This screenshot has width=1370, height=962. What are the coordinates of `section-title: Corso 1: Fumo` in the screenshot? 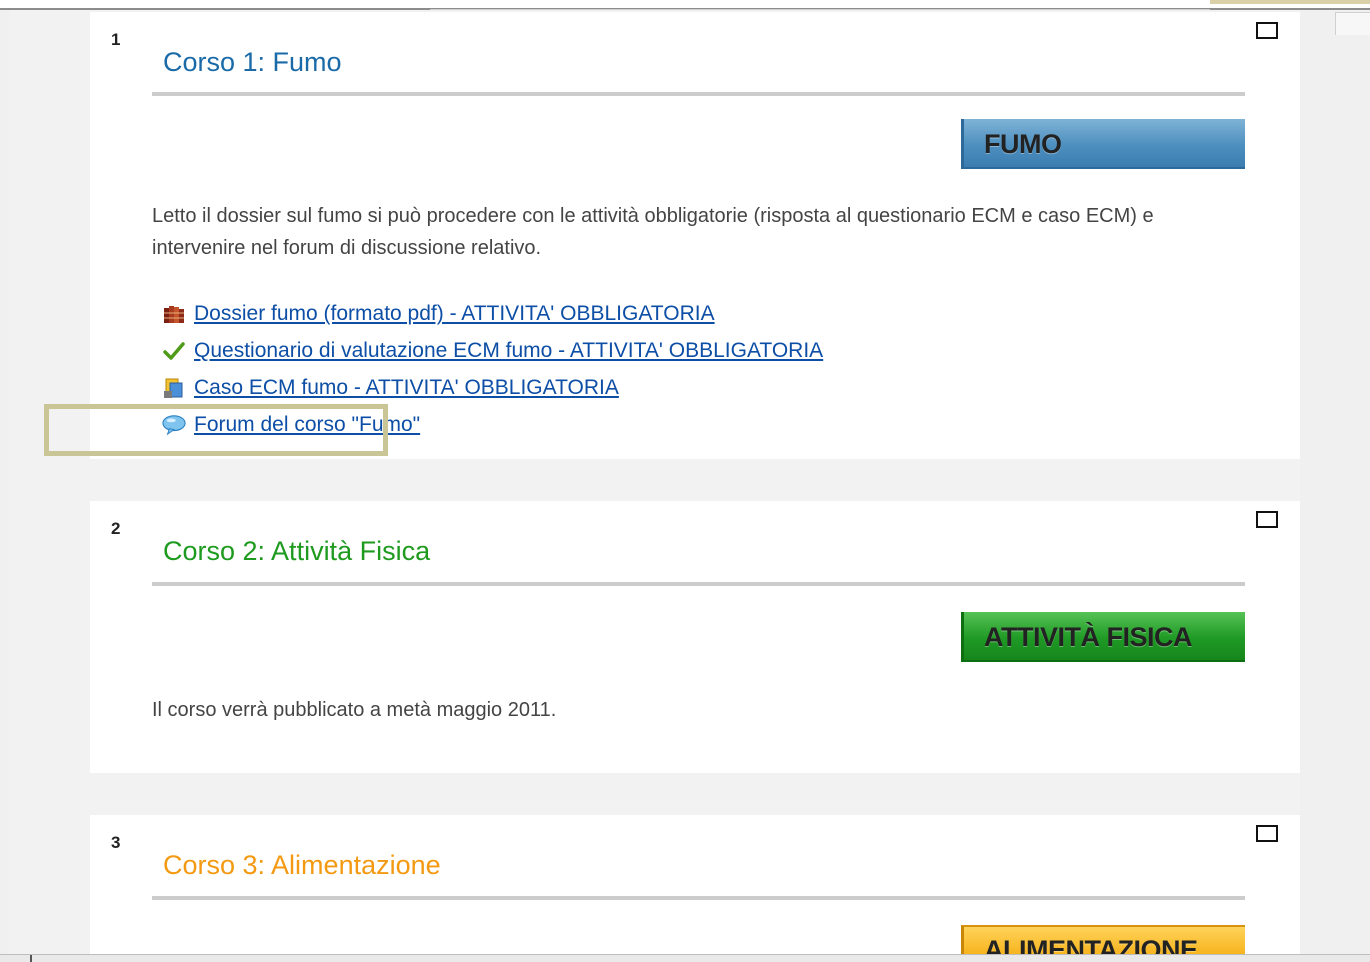 It's located at (252, 62).